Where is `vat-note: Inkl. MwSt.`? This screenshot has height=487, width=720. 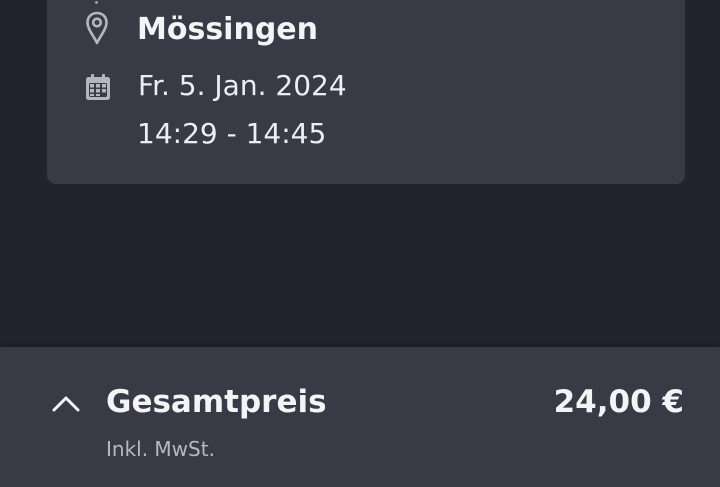
vat-note: Inkl. MwSt. is located at coordinates (160, 449).